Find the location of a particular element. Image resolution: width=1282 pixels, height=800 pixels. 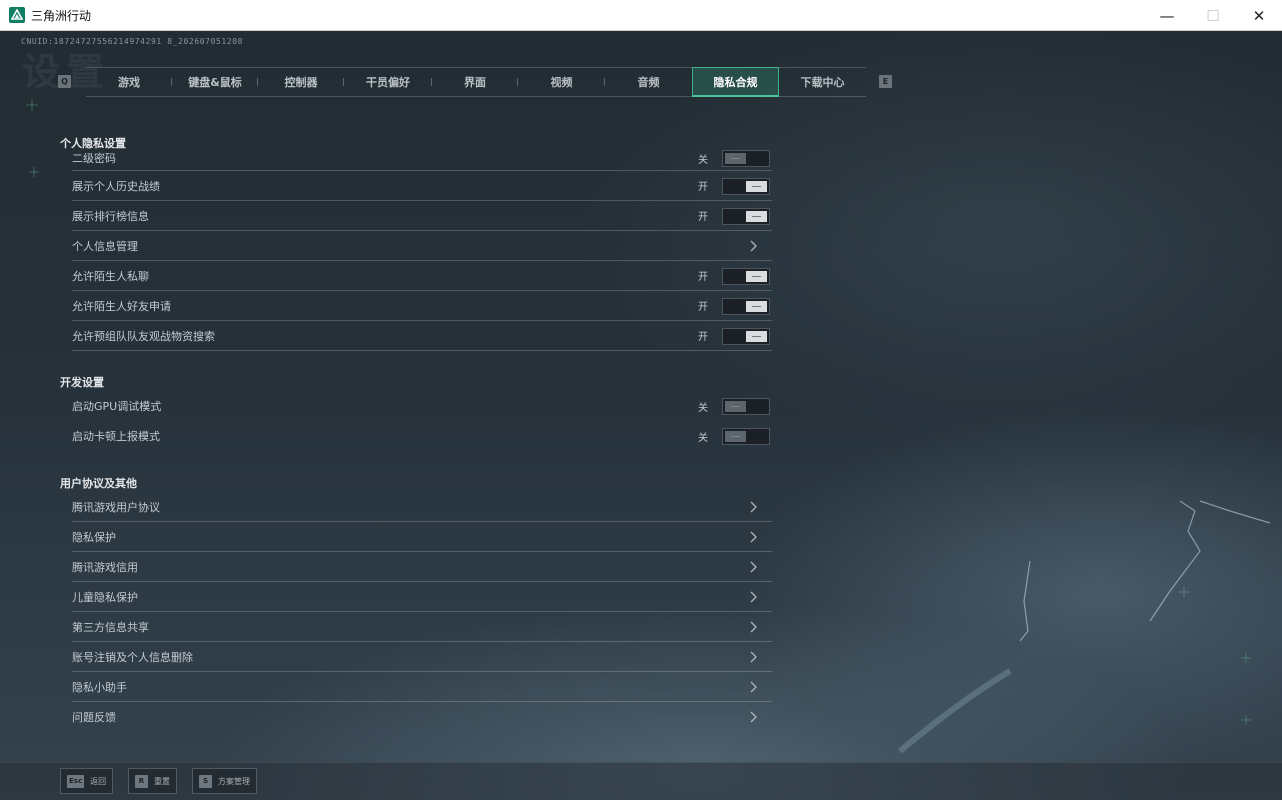

back-button: Esc 返回 is located at coordinates (87, 781).